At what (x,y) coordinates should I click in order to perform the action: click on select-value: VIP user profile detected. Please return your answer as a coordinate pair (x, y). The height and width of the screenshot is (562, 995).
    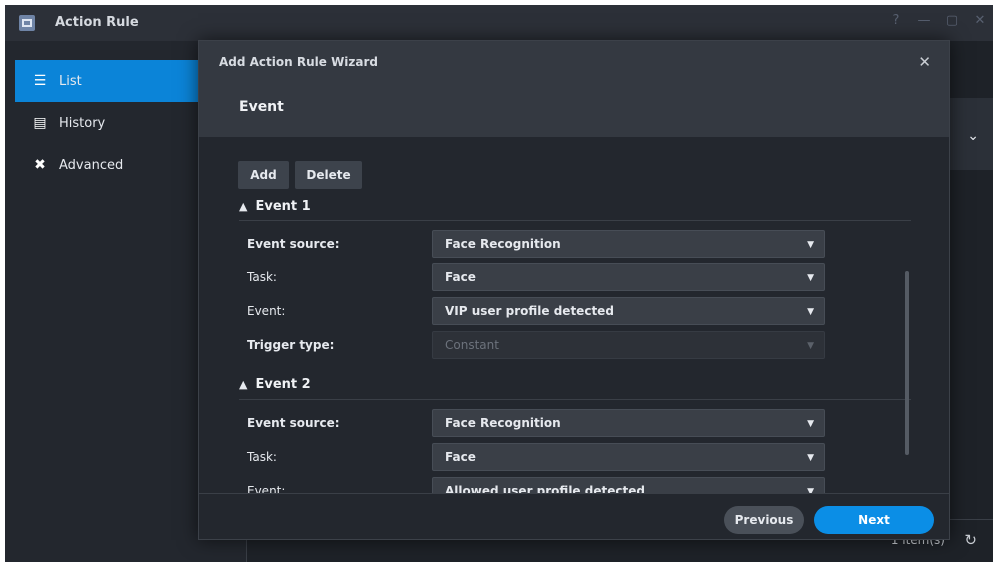
    Looking at the image, I should click on (529, 311).